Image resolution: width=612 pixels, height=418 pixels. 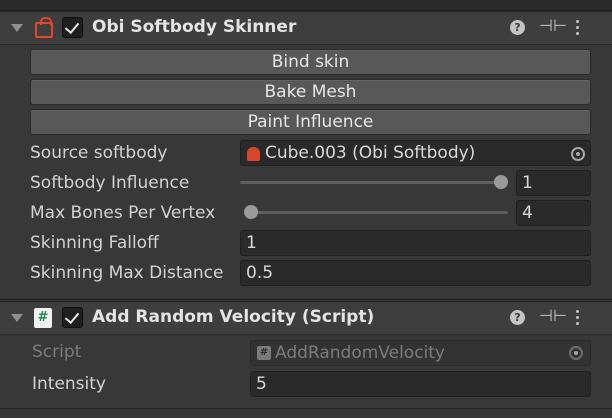 What do you see at coordinates (415, 273) in the screenshot?
I see `skinning-max-distance-field: 0.5` at bounding box center [415, 273].